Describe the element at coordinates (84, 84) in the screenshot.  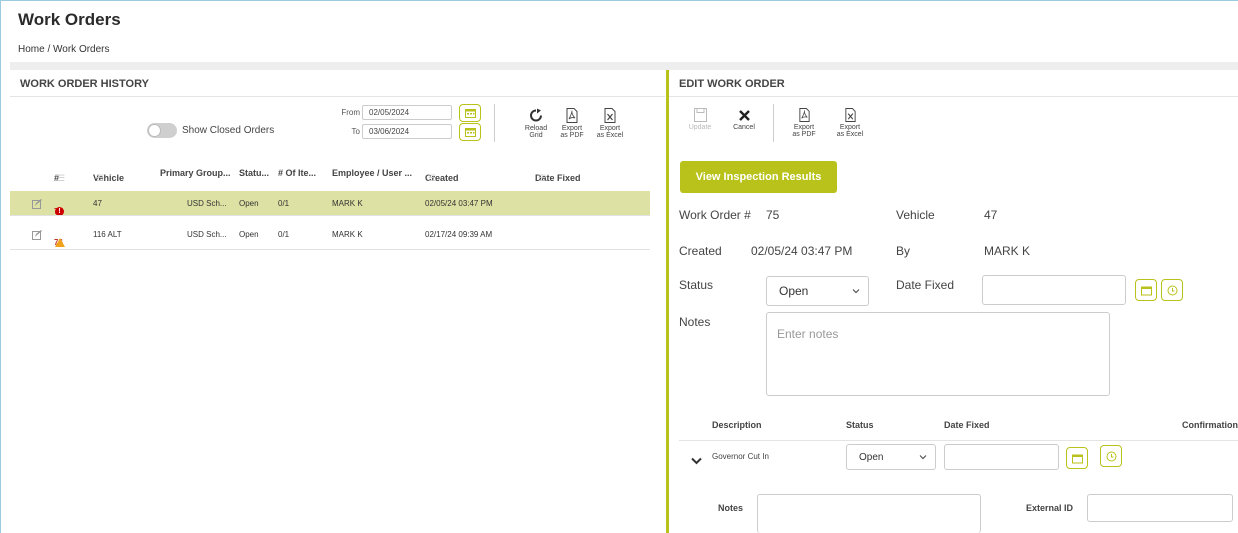
I see `history-title: WORK ORDER HISTORY` at that location.